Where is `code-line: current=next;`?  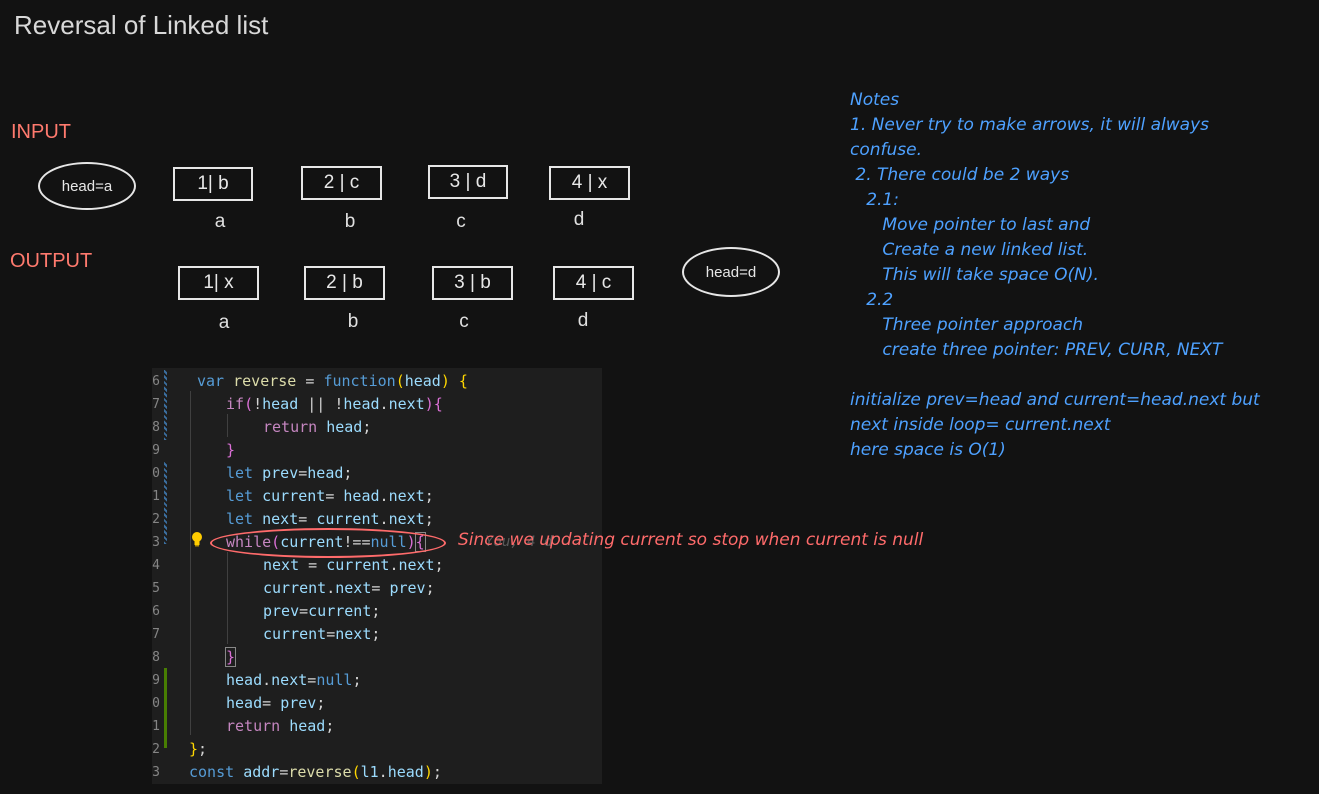
code-line: current=next; is located at coordinates (321, 634).